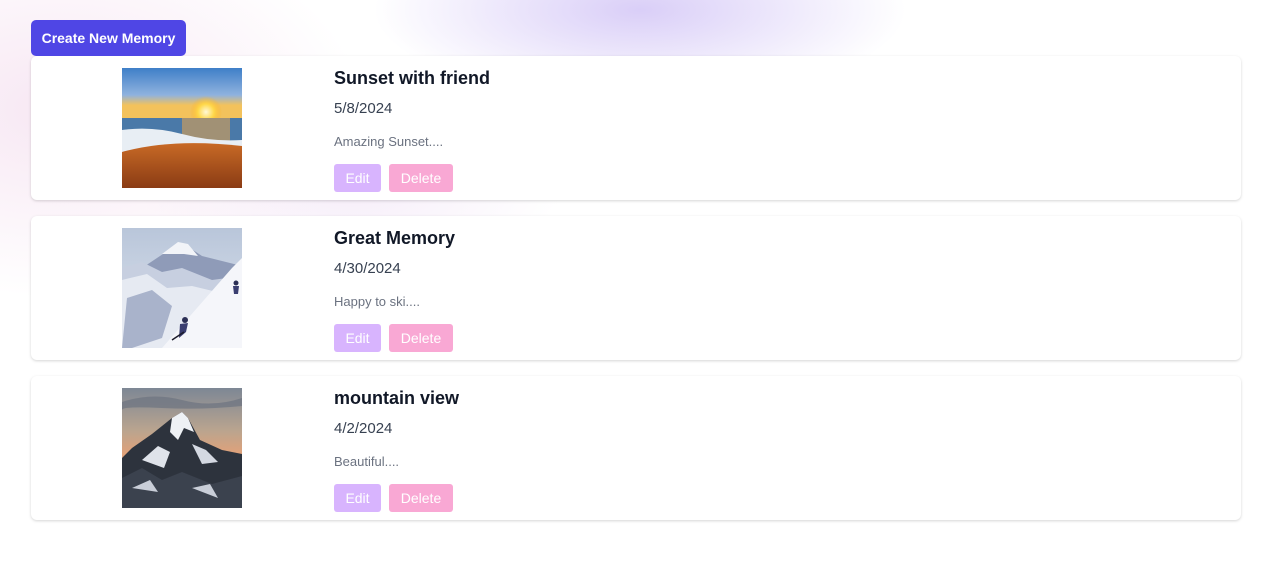 This screenshot has height=573, width=1261. What do you see at coordinates (363, 108) in the screenshot?
I see `memory-date: 5/8/2024` at bounding box center [363, 108].